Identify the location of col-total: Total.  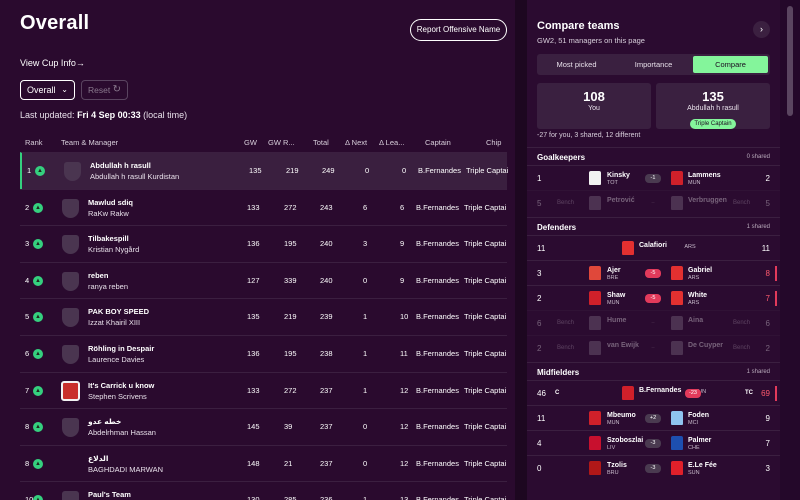
(321, 142).